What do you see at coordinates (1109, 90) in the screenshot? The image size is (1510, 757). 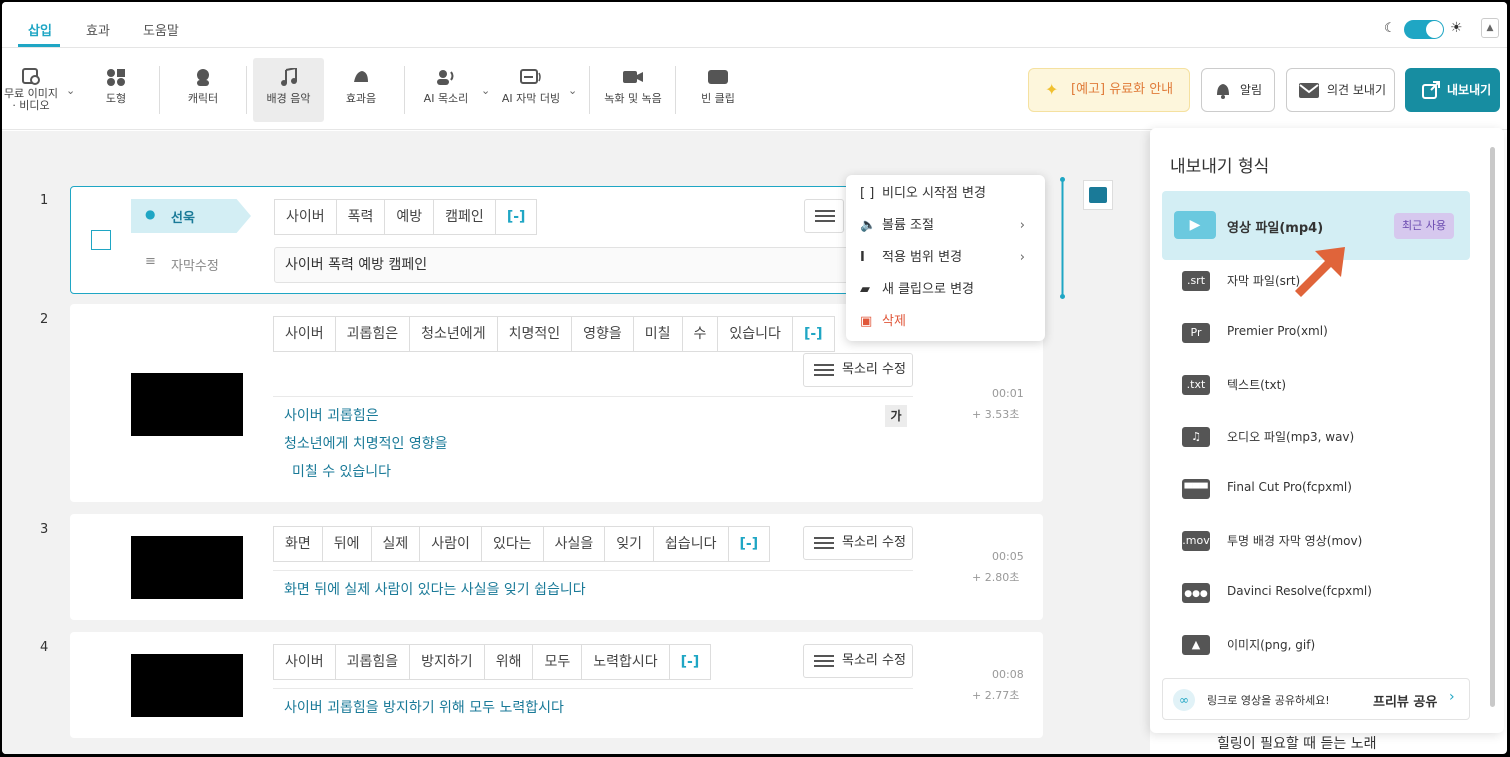 I see `upgrade-notice-button: ✦ [예고] 유료화 안내` at bounding box center [1109, 90].